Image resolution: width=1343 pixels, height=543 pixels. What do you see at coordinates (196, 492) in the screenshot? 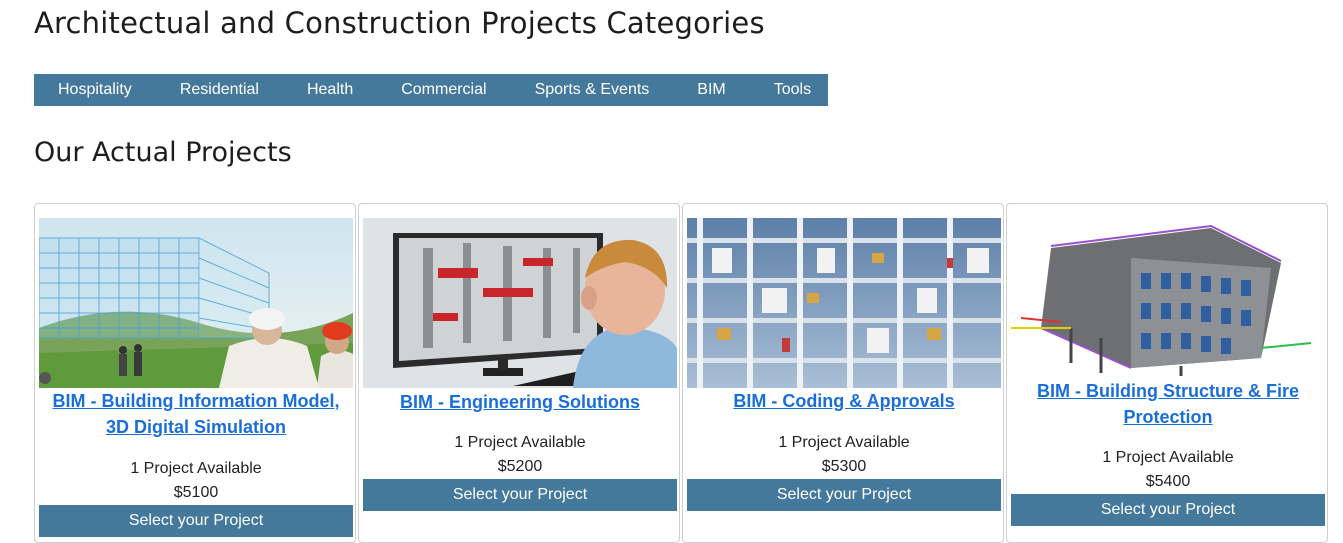
I see `project-price: $5100` at bounding box center [196, 492].